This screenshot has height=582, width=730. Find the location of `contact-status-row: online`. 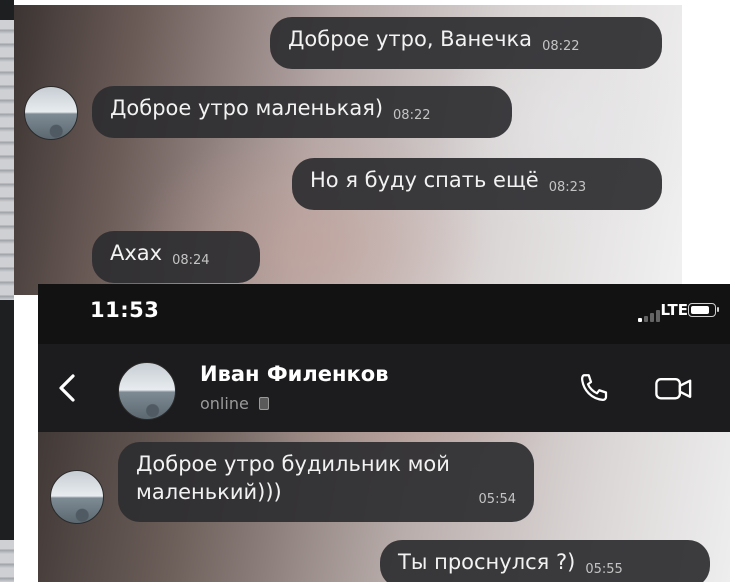

contact-status-row: online is located at coordinates (234, 403).